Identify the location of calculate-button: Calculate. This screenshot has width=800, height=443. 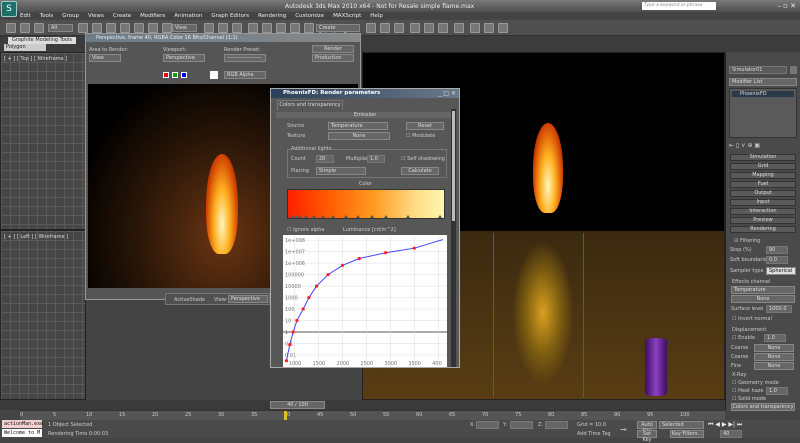
(420, 171).